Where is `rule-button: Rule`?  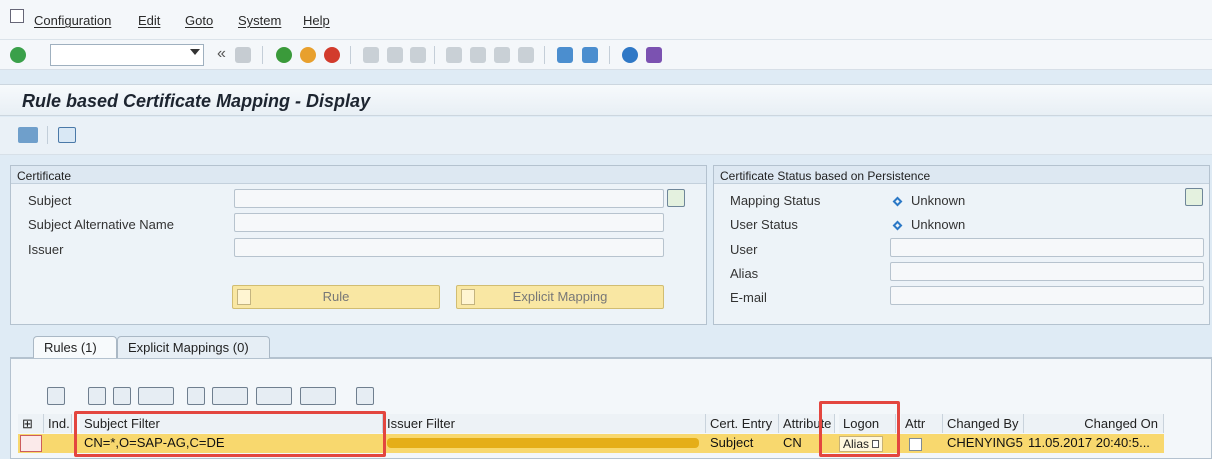 rule-button: Rule is located at coordinates (336, 297).